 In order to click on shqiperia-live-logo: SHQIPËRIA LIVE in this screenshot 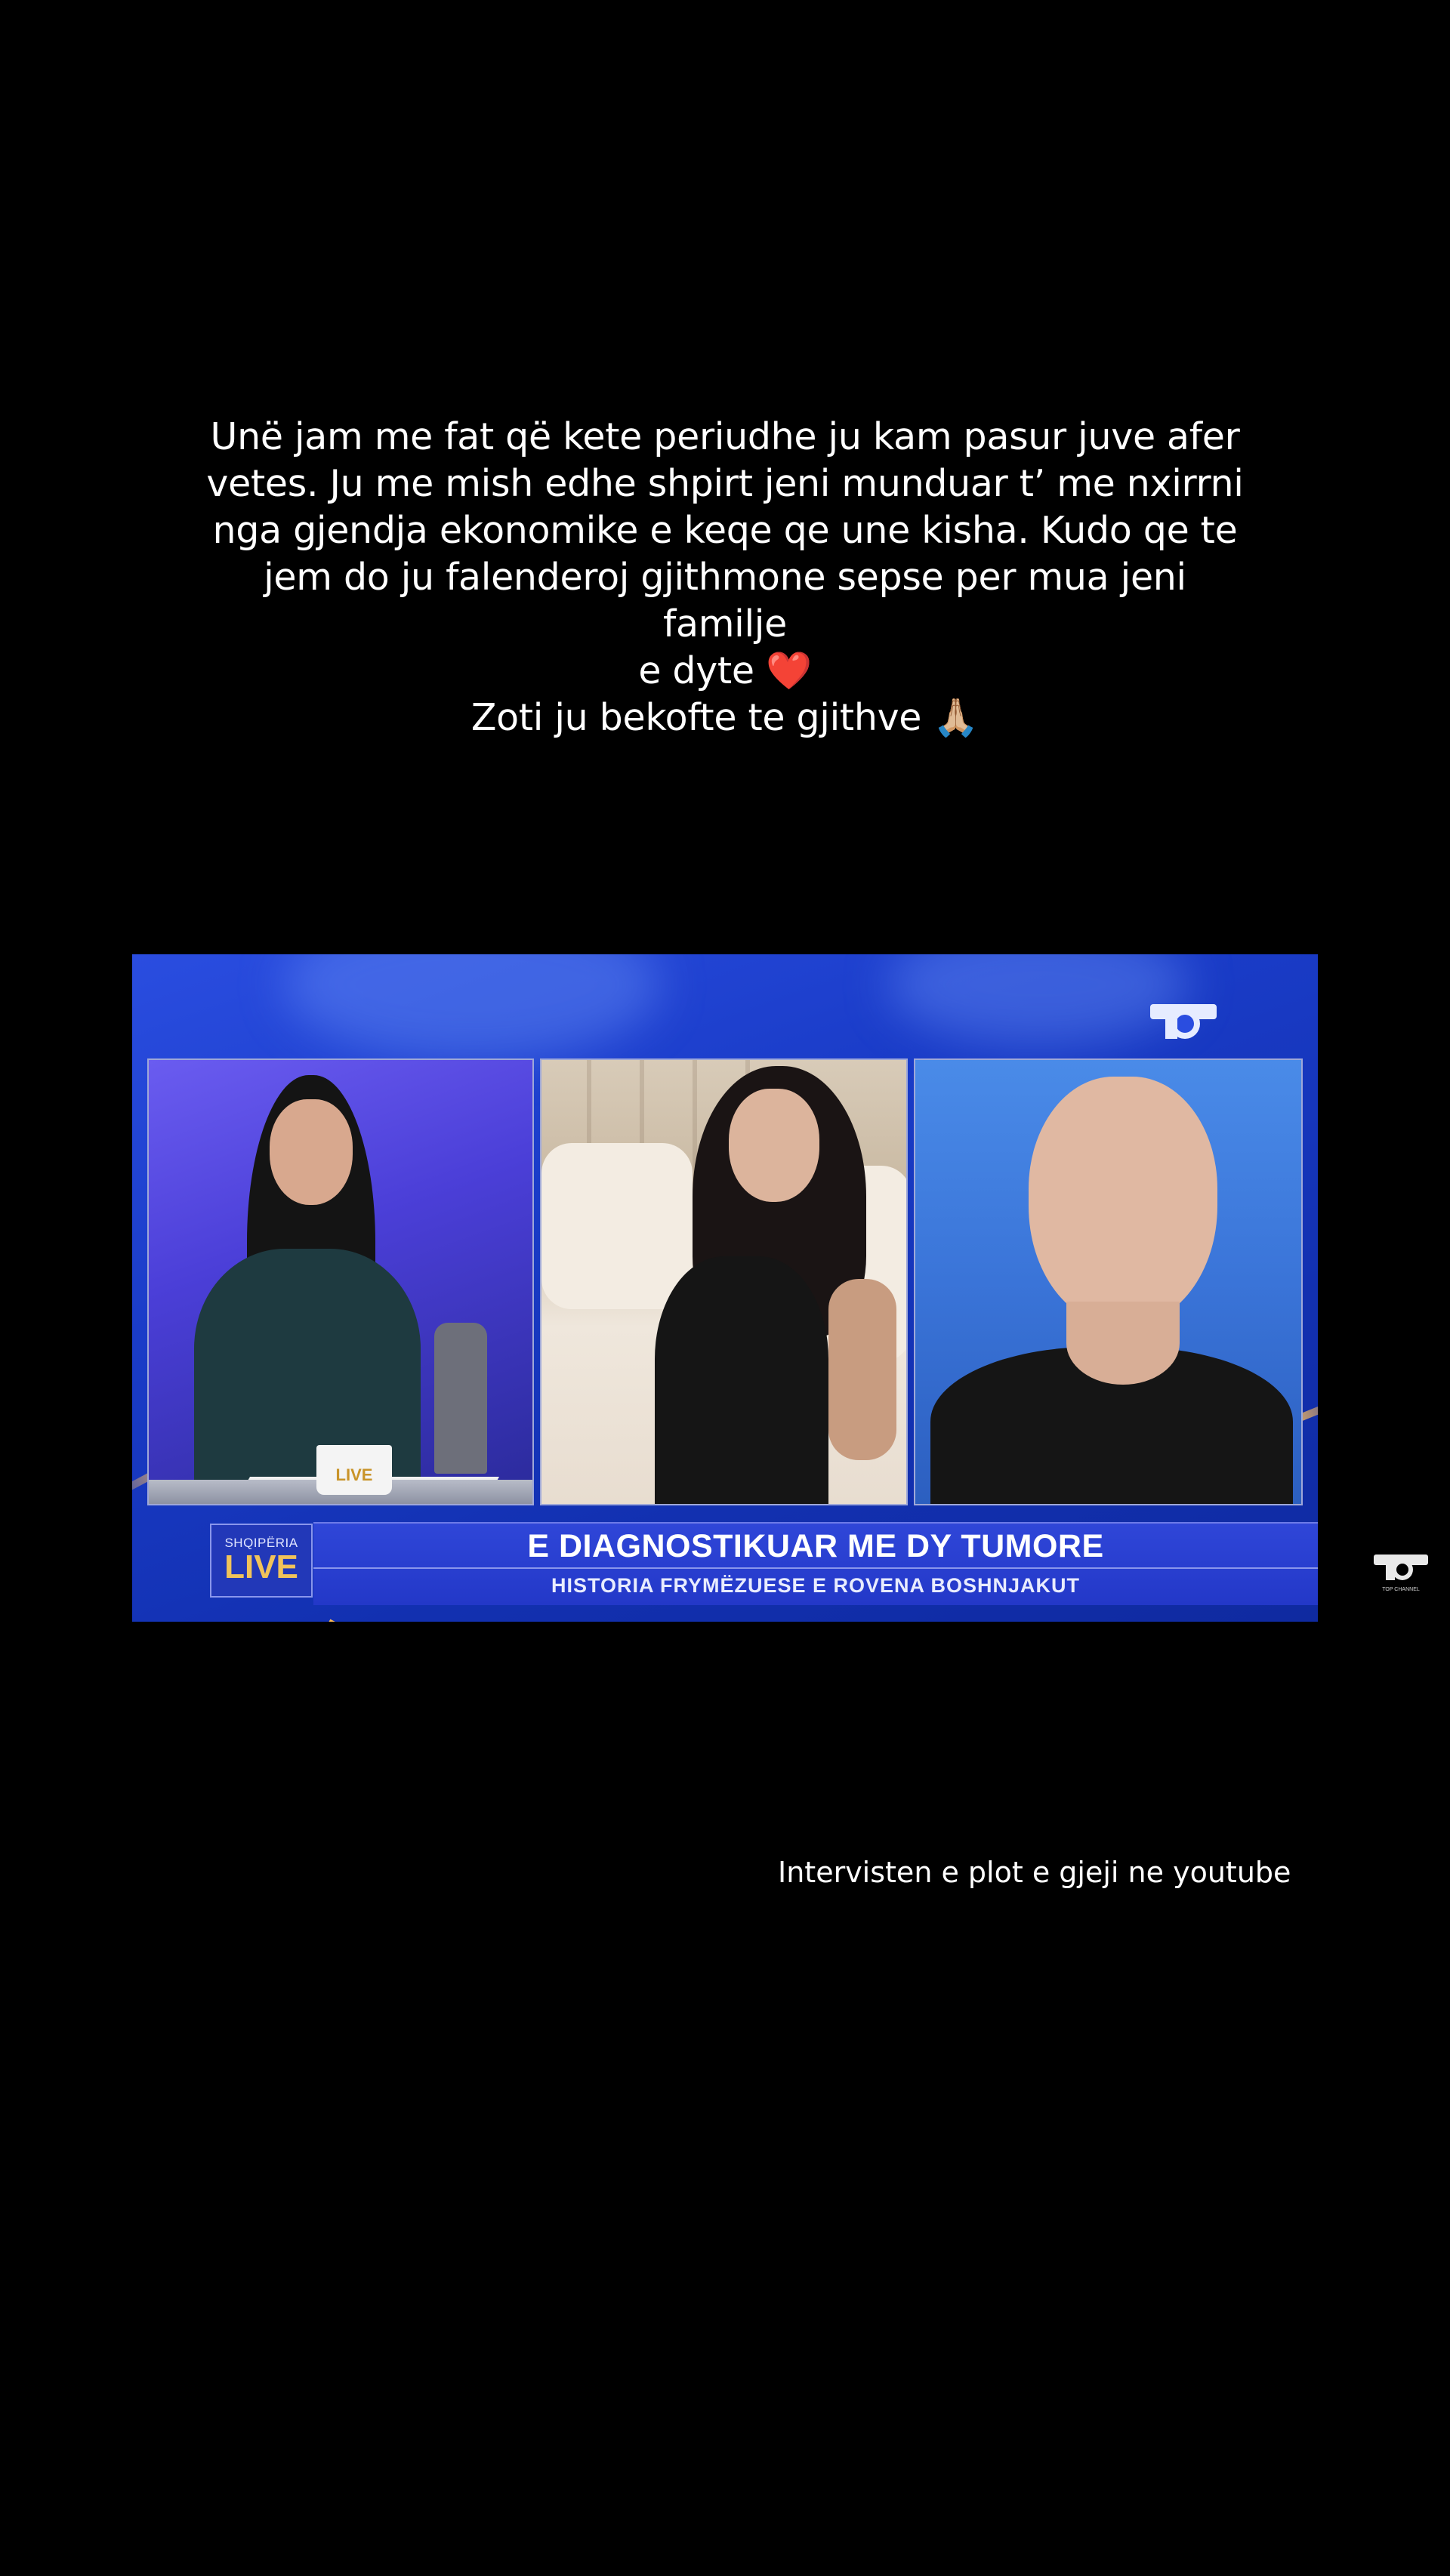, I will do `click(261, 1561)`.